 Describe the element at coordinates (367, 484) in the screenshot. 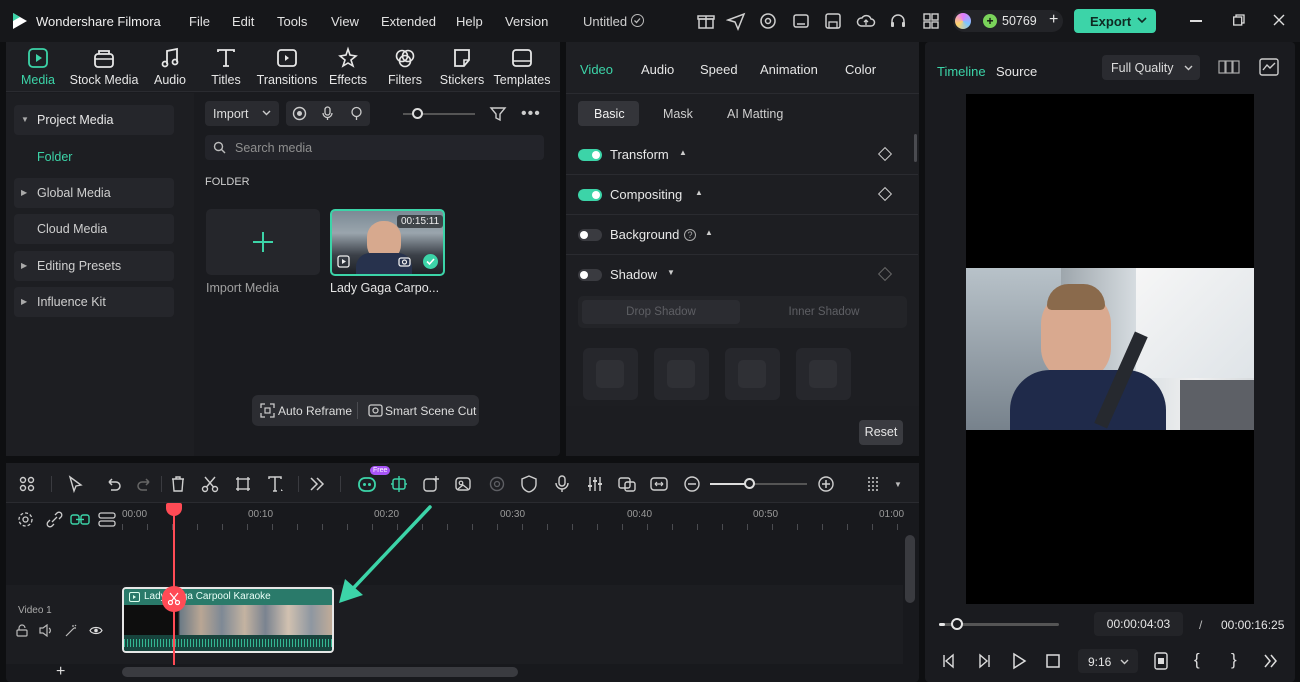

I see `ai-copilot-icon` at that location.